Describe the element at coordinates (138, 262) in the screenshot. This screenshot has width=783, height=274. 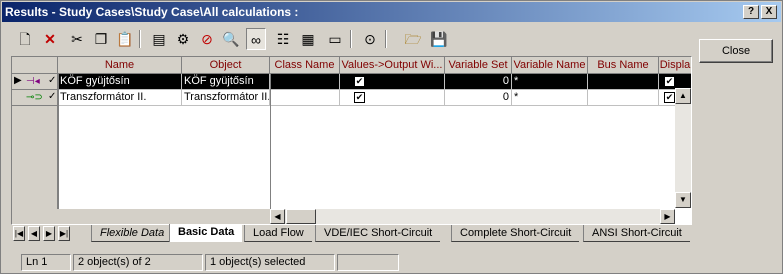
I see `status-object-count: 2 object(s) of 2` at that location.